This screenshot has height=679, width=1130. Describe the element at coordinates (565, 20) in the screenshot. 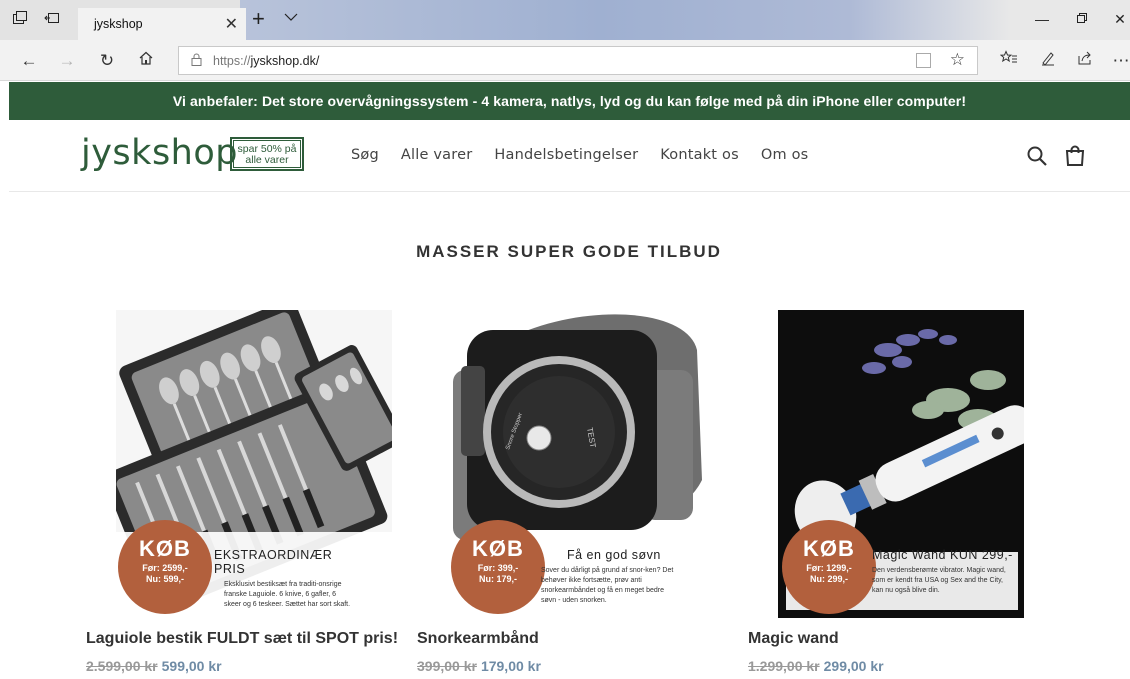

I see `browser-tabbar: jyskshop ✕ + — ✕` at that location.